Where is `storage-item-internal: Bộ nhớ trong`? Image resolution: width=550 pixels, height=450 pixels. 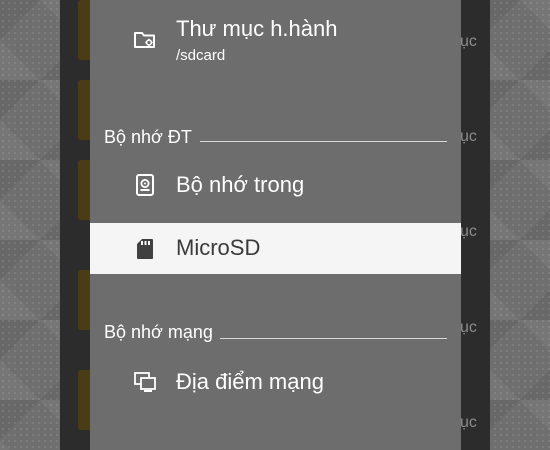
storage-item-internal: Bộ nhớ trong is located at coordinates (275, 185).